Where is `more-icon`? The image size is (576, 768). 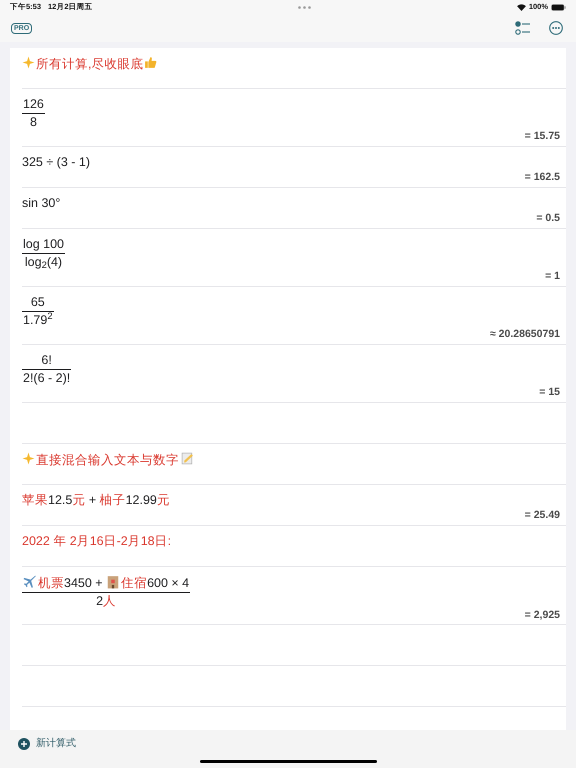 more-icon is located at coordinates (556, 28).